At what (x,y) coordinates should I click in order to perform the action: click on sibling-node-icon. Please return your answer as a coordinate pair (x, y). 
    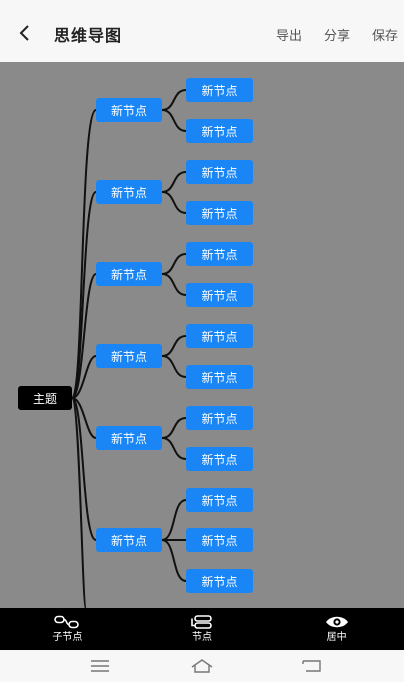
    Looking at the image, I should click on (202, 622).